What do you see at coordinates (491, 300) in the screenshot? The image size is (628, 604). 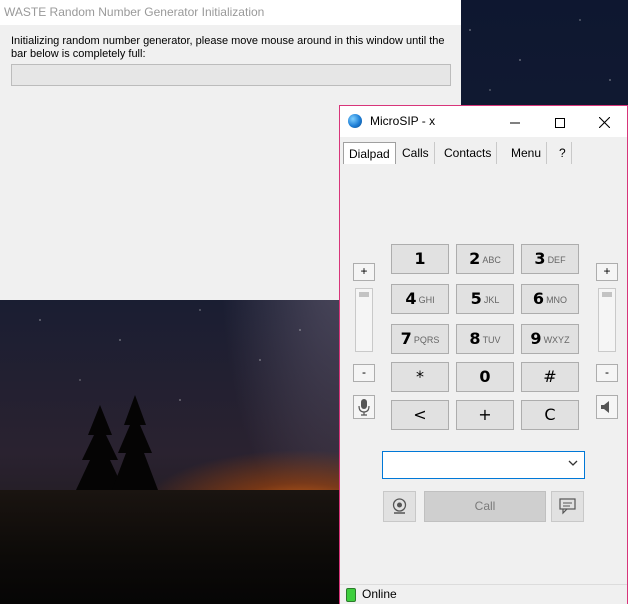 I see `key-letters: JKL` at bounding box center [491, 300].